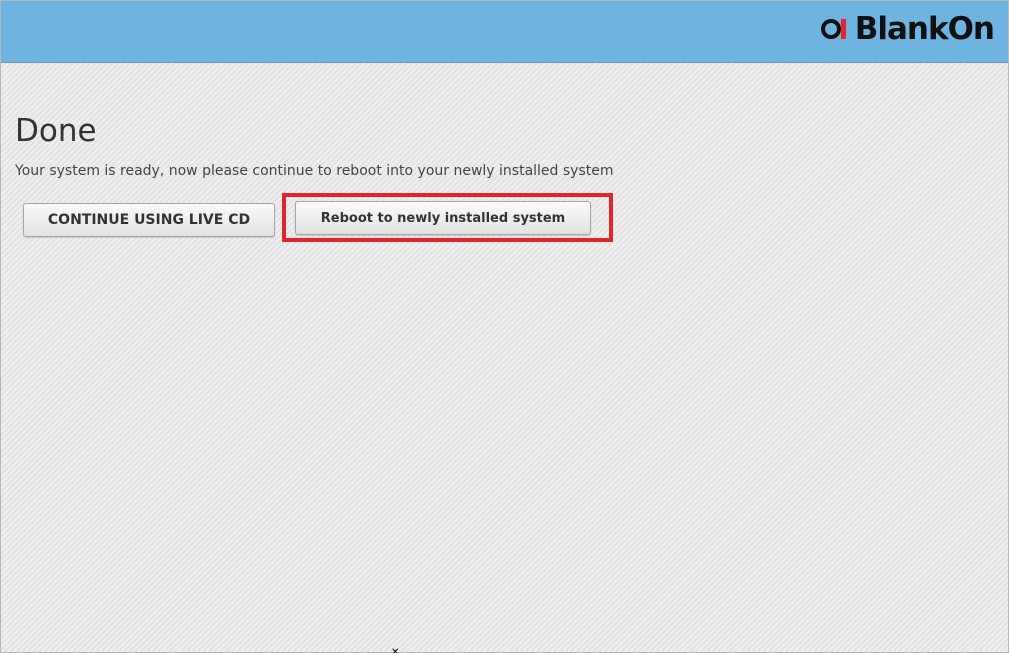 The height and width of the screenshot is (653, 1009). Describe the element at coordinates (833, 29) in the screenshot. I see `blankon-logo-icon` at that location.